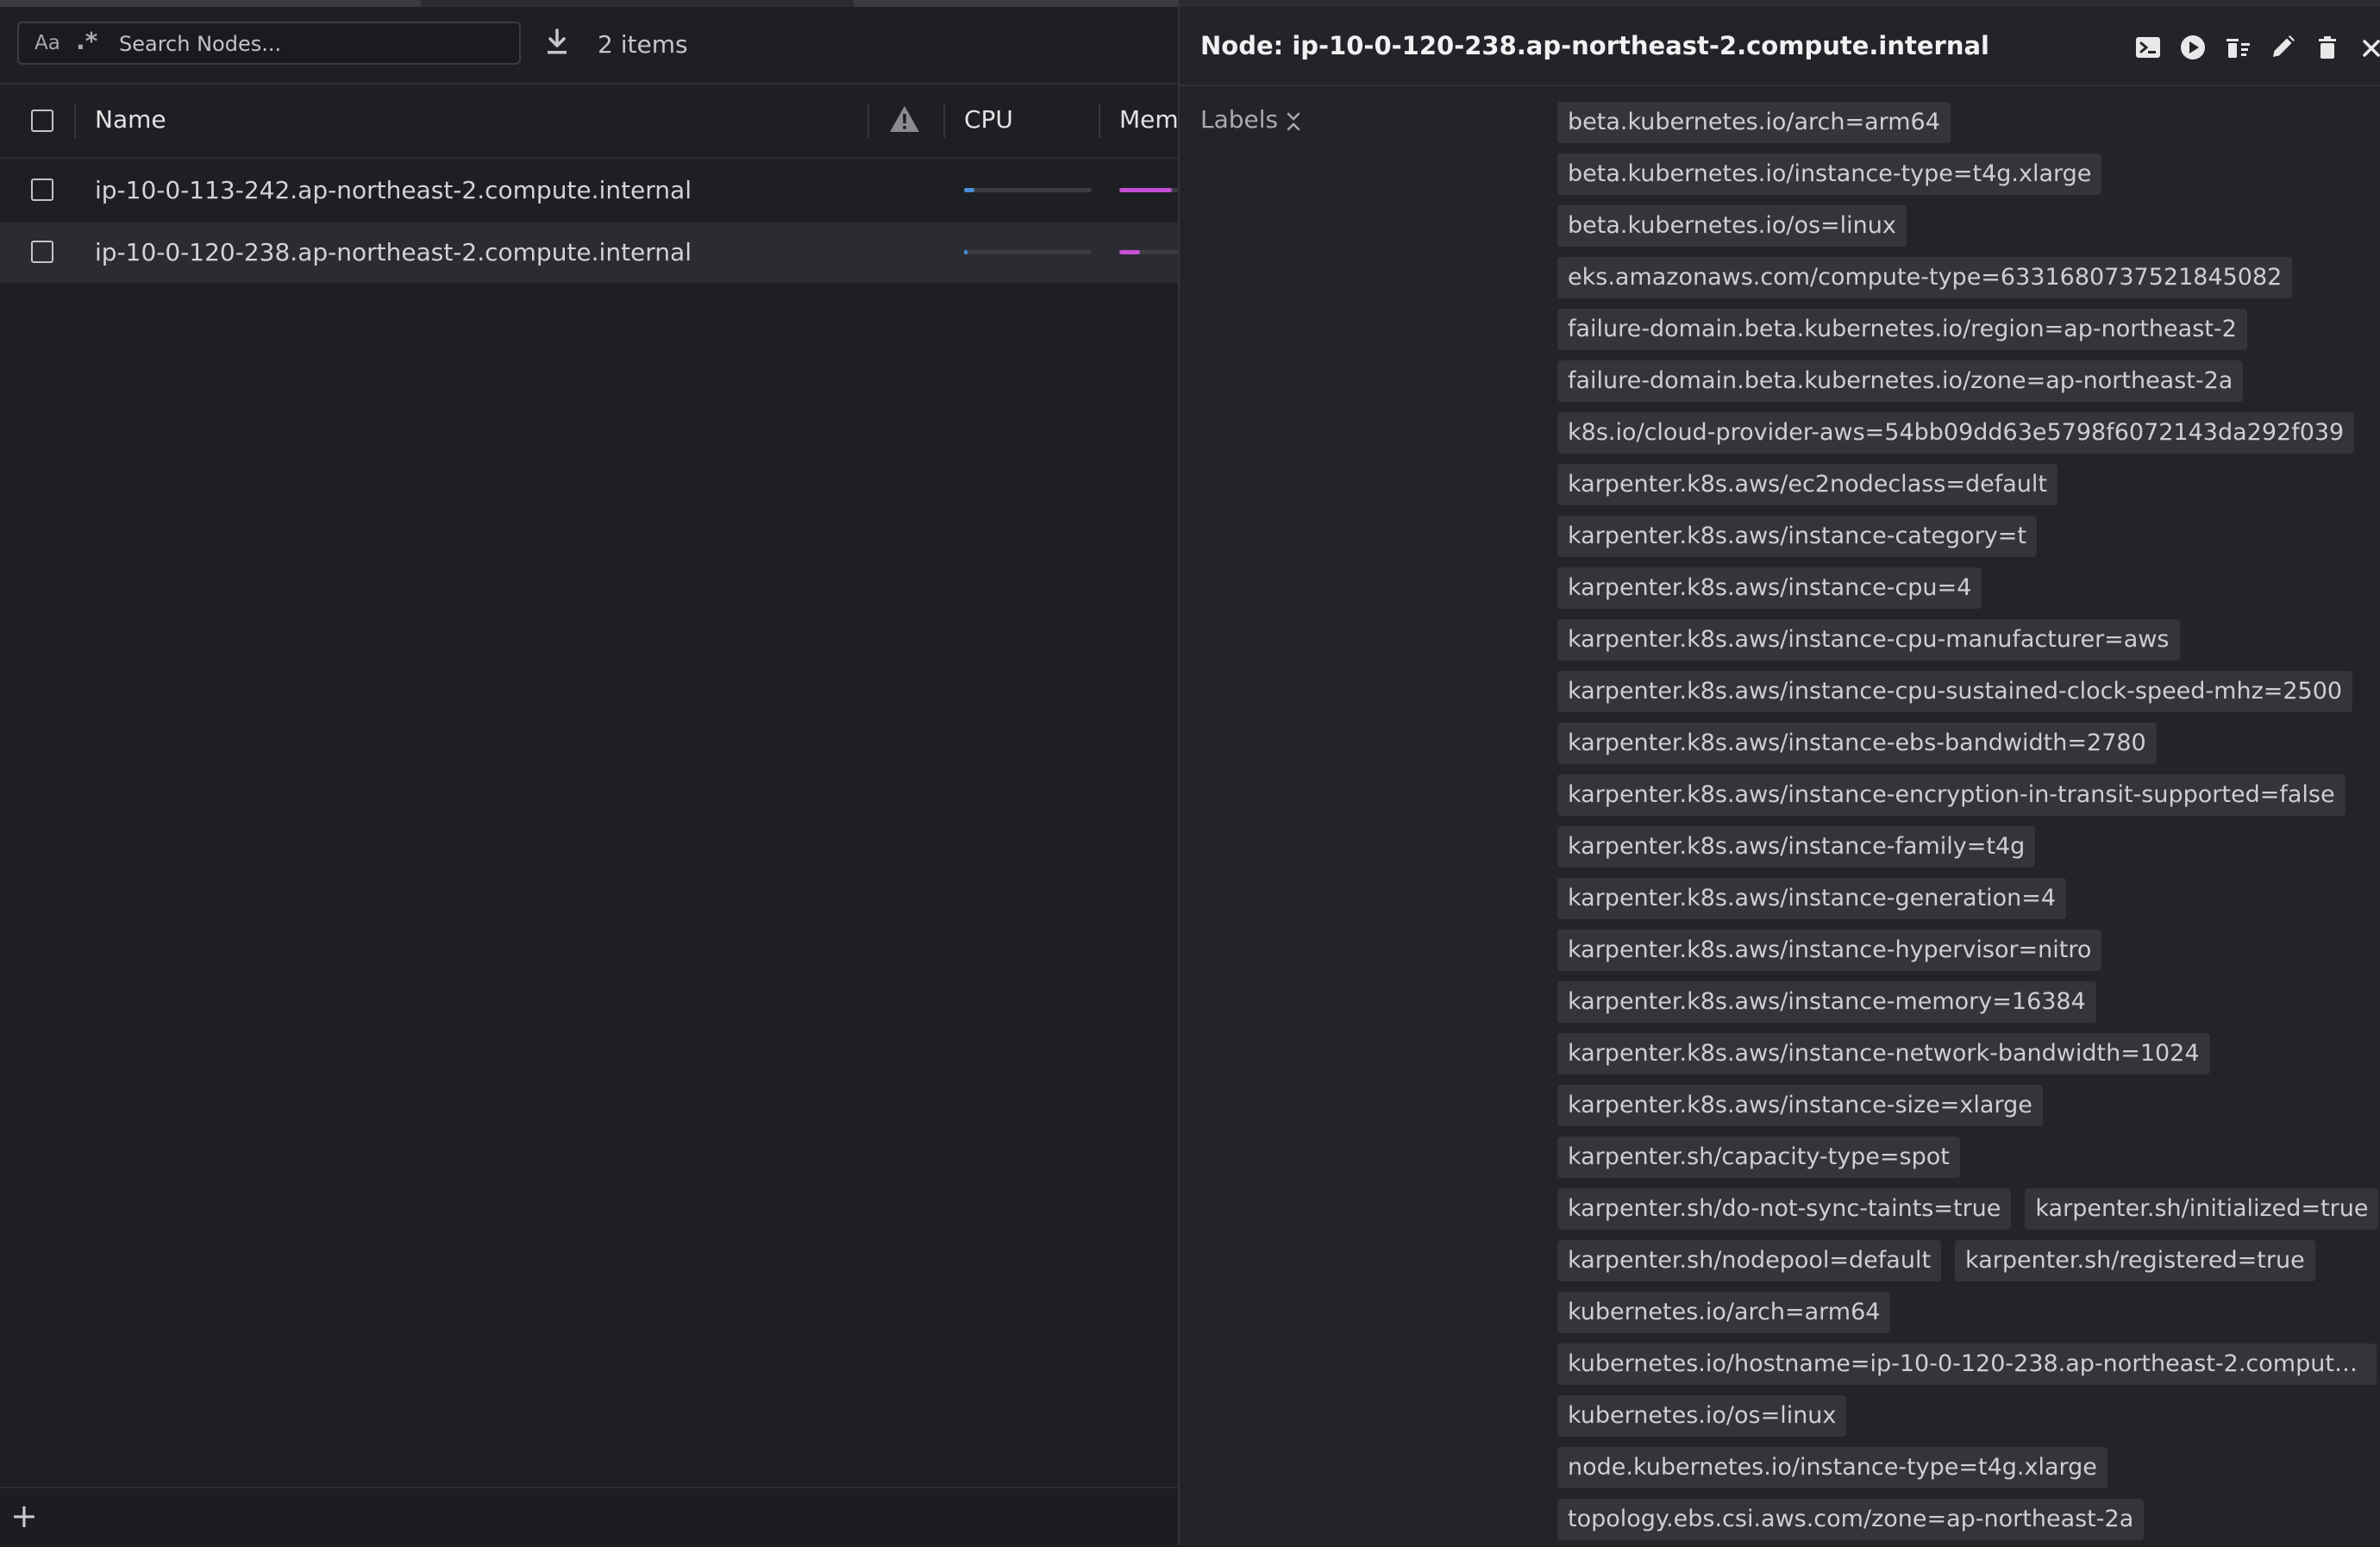 The height and width of the screenshot is (1547, 2380). Describe the element at coordinates (1785, 1209) in the screenshot. I see `label-chip: karpenter.sh/do-not-sync-taints=true` at that location.